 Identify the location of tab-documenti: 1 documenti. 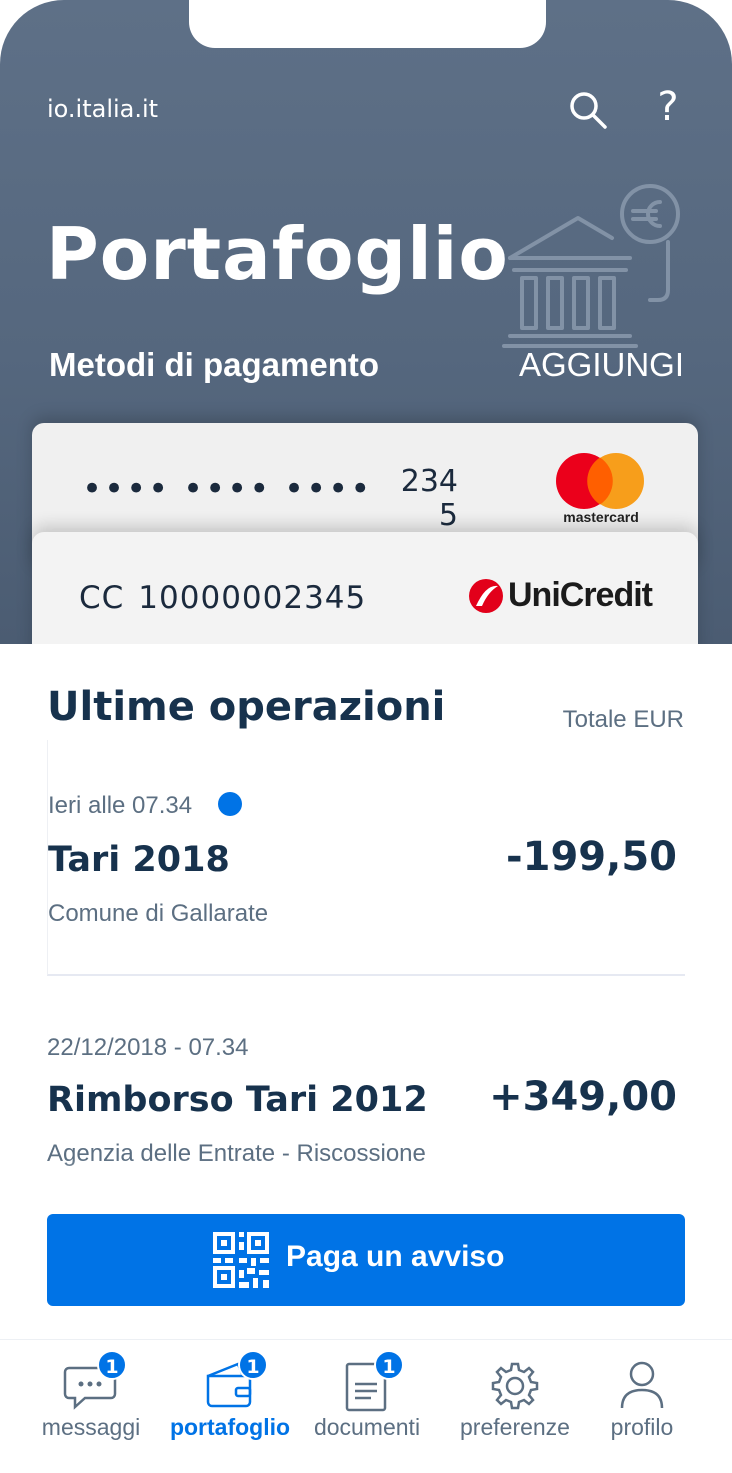
(367, 1406).